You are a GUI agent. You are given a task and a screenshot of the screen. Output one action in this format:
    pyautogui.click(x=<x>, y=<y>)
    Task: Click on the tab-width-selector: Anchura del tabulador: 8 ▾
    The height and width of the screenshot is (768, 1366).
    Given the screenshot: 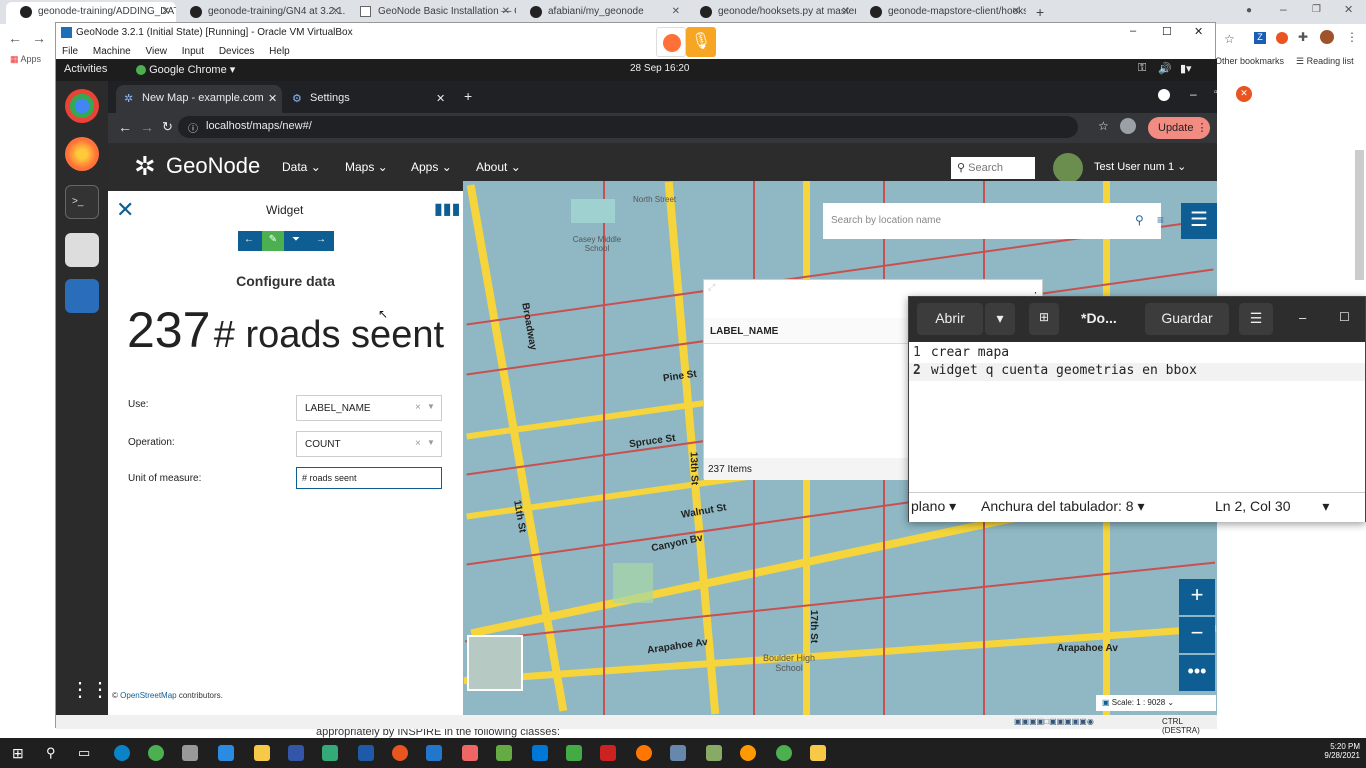 What is the action you would take?
    pyautogui.click(x=1062, y=506)
    